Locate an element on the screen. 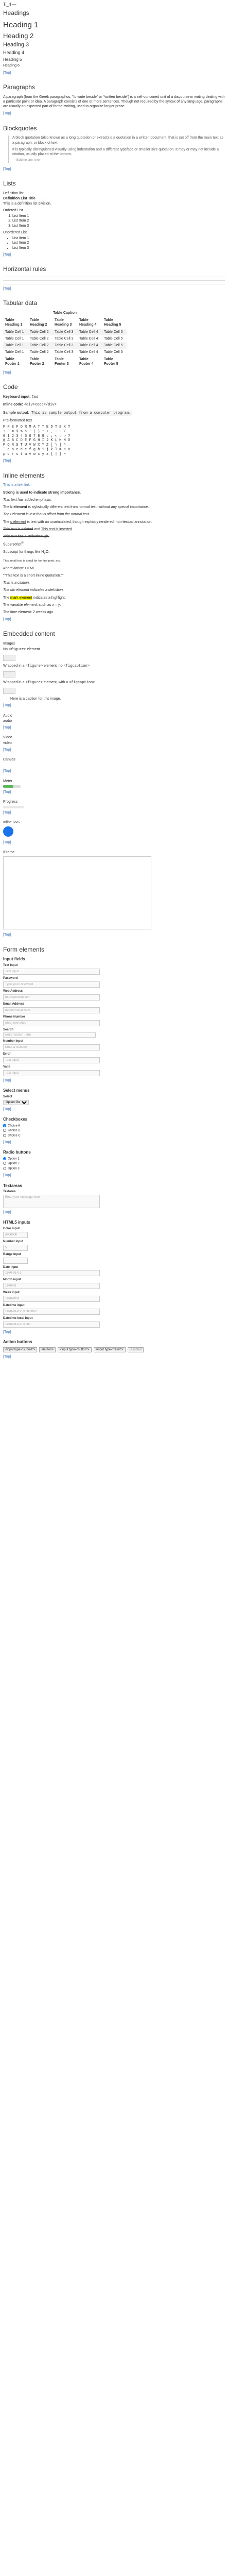 The width and height of the screenshot is (228, 2576). valid-input is located at coordinates (51, 1073).